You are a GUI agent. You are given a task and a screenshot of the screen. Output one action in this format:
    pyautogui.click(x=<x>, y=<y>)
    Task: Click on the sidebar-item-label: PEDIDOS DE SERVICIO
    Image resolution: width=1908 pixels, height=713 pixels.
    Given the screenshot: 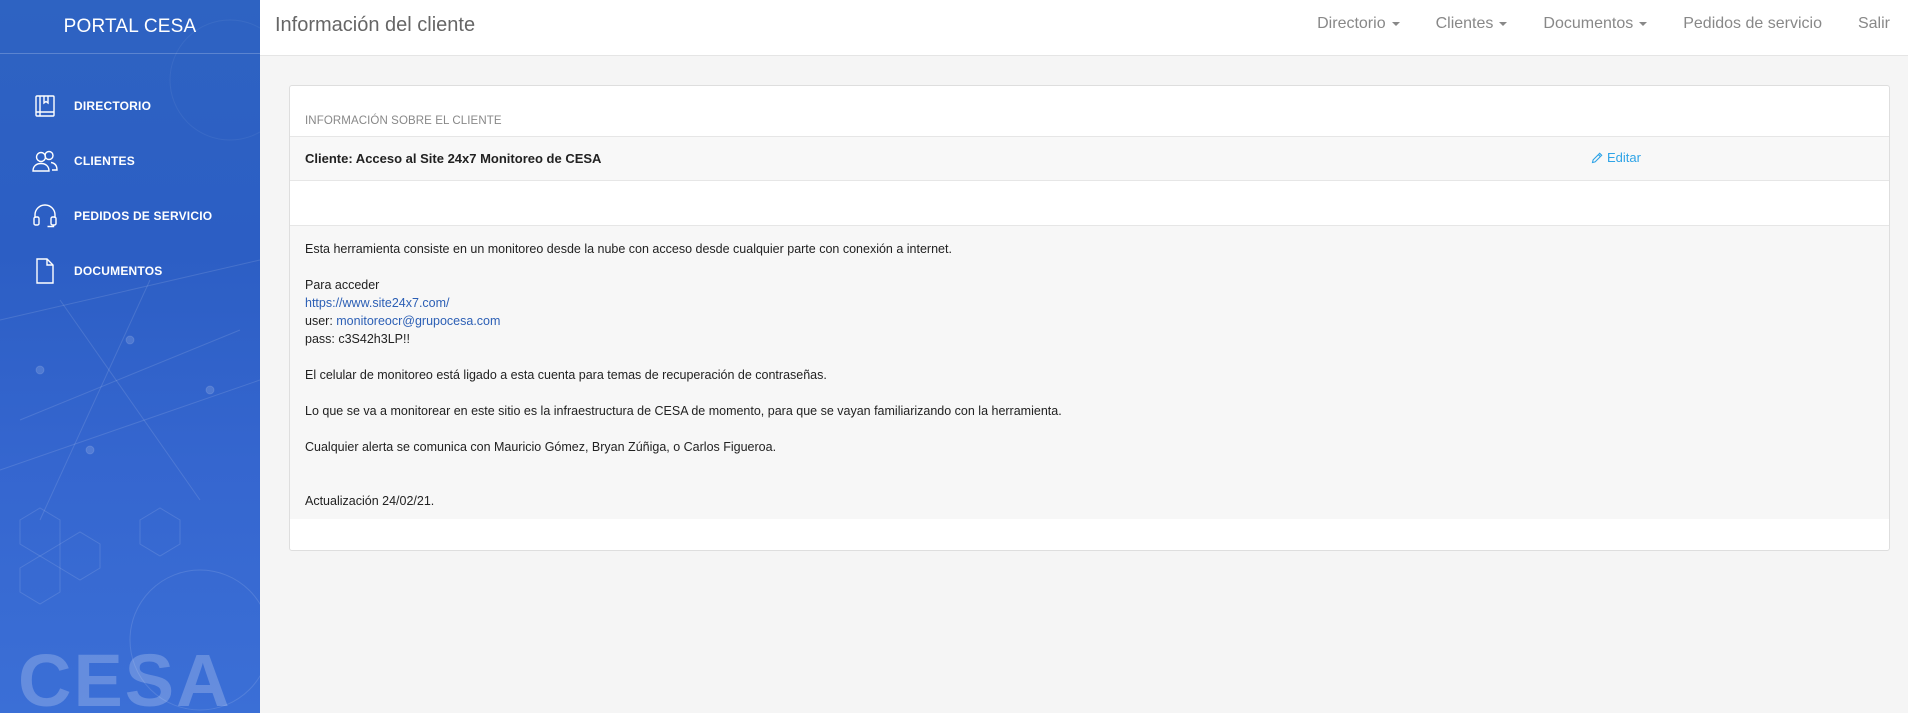 What is the action you would take?
    pyautogui.click(x=143, y=215)
    